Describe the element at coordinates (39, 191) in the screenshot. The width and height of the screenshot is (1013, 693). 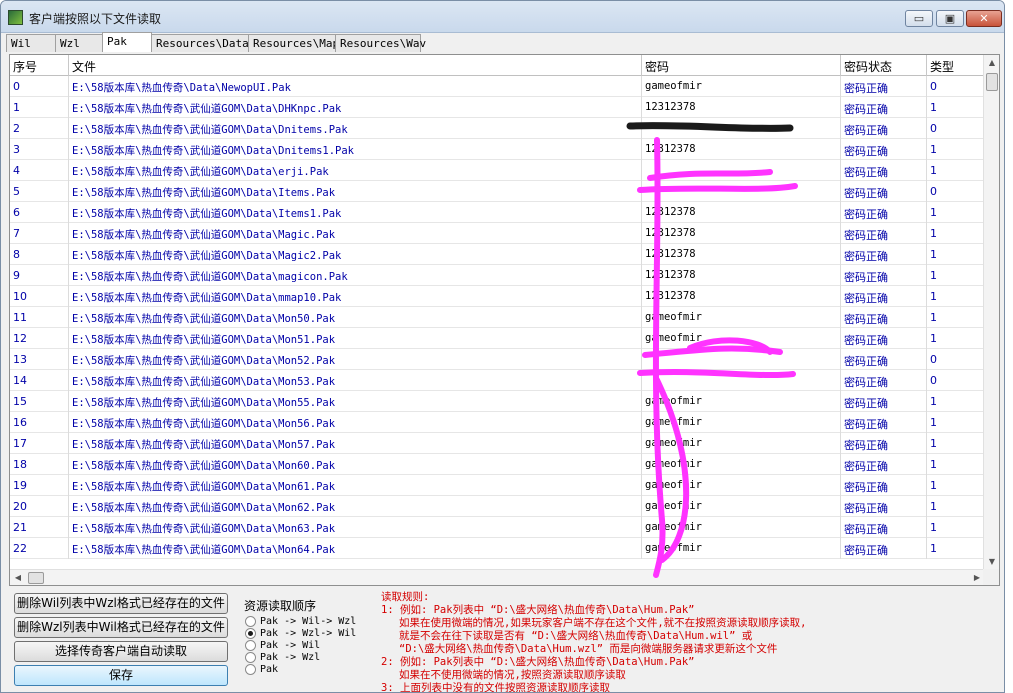
I see `cell-index: 5` at that location.